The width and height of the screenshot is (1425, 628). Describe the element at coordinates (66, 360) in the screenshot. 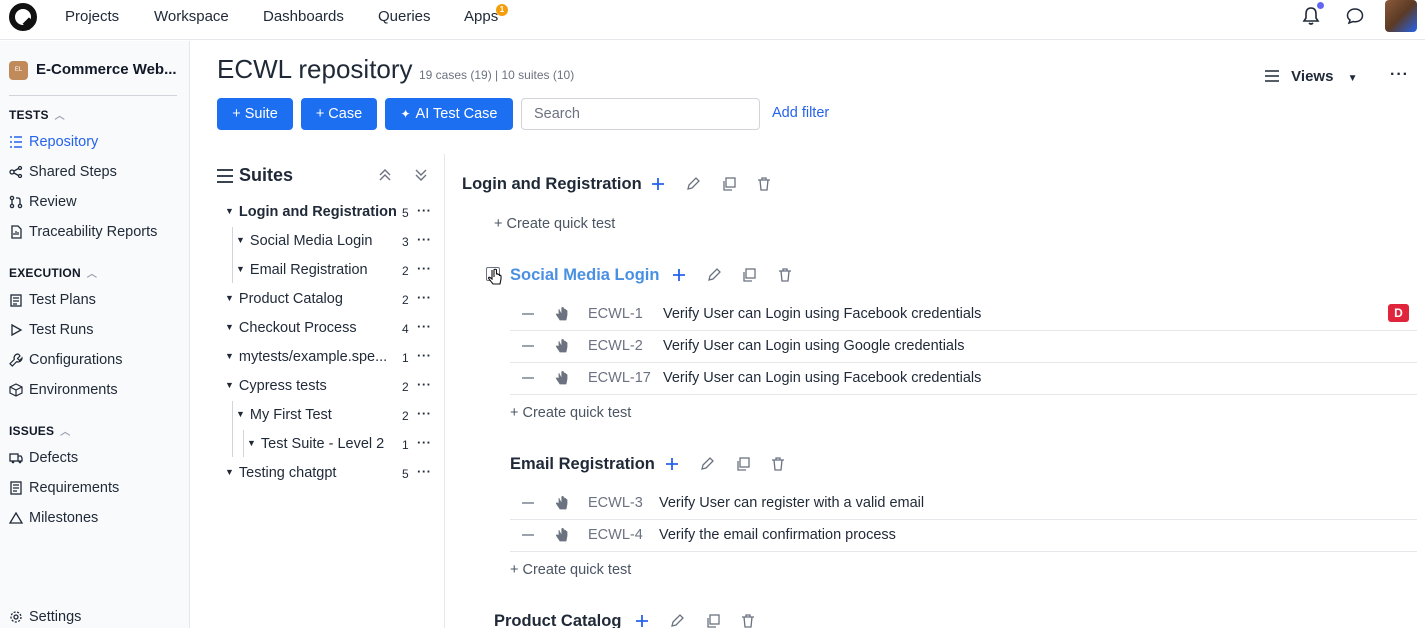

I see `sidebar-item-configurations: Configurations` at that location.